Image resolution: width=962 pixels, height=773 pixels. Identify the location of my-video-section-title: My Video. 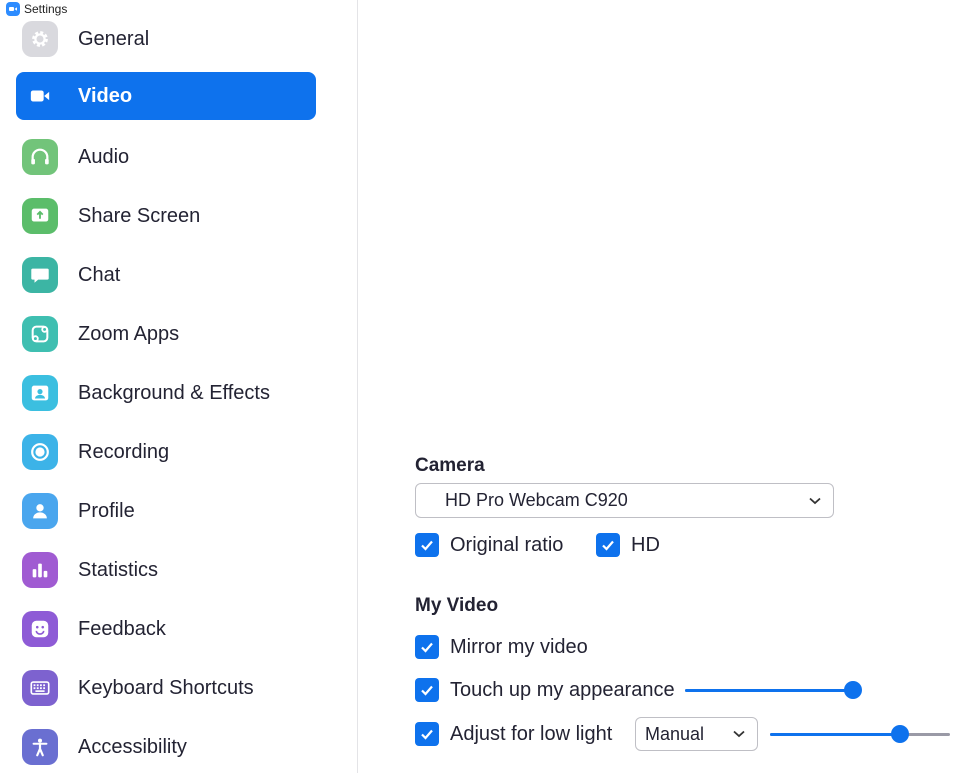
(457, 605).